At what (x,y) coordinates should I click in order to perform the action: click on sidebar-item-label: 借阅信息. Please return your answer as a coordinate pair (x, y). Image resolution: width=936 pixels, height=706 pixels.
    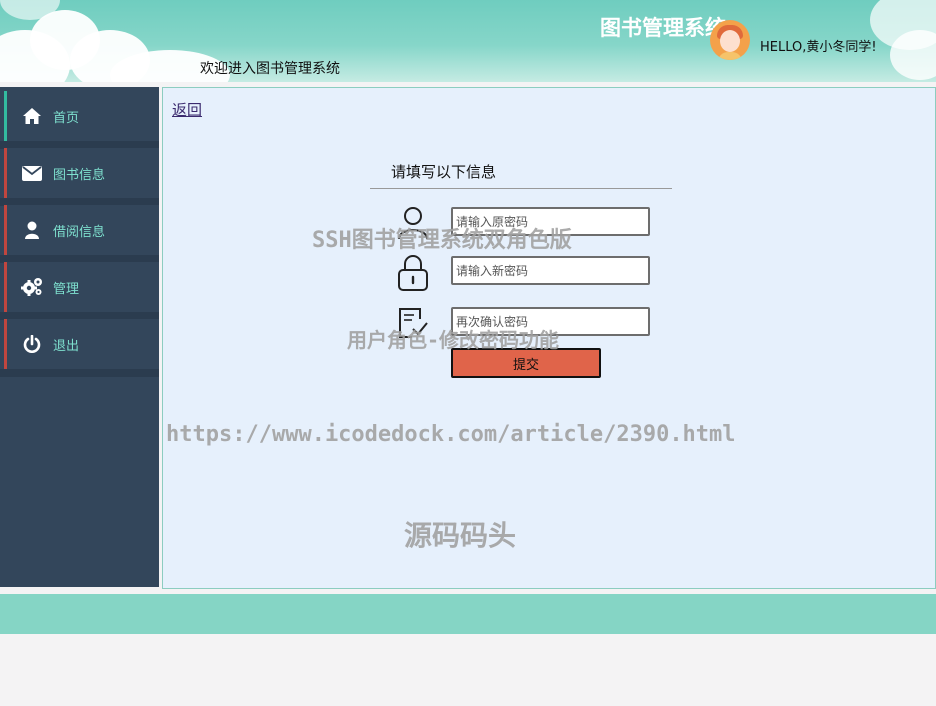
    Looking at the image, I should click on (79, 232).